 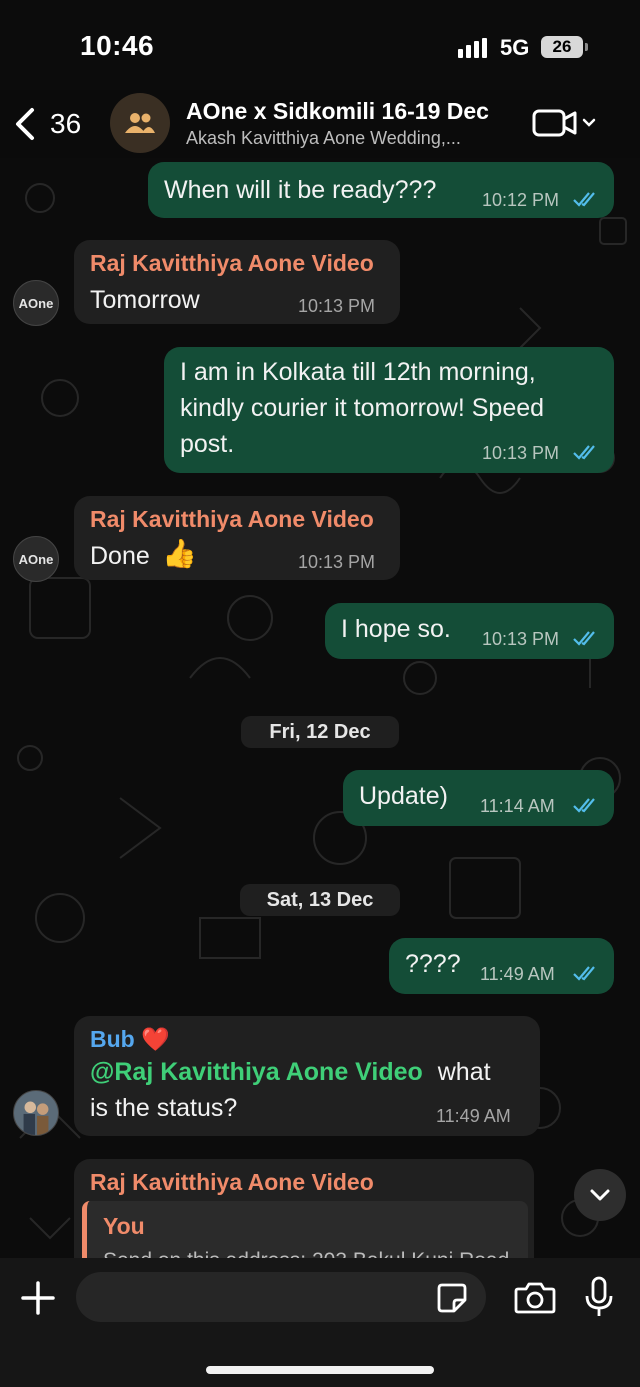 What do you see at coordinates (515, 47) in the screenshot?
I see `network-type: 5G` at bounding box center [515, 47].